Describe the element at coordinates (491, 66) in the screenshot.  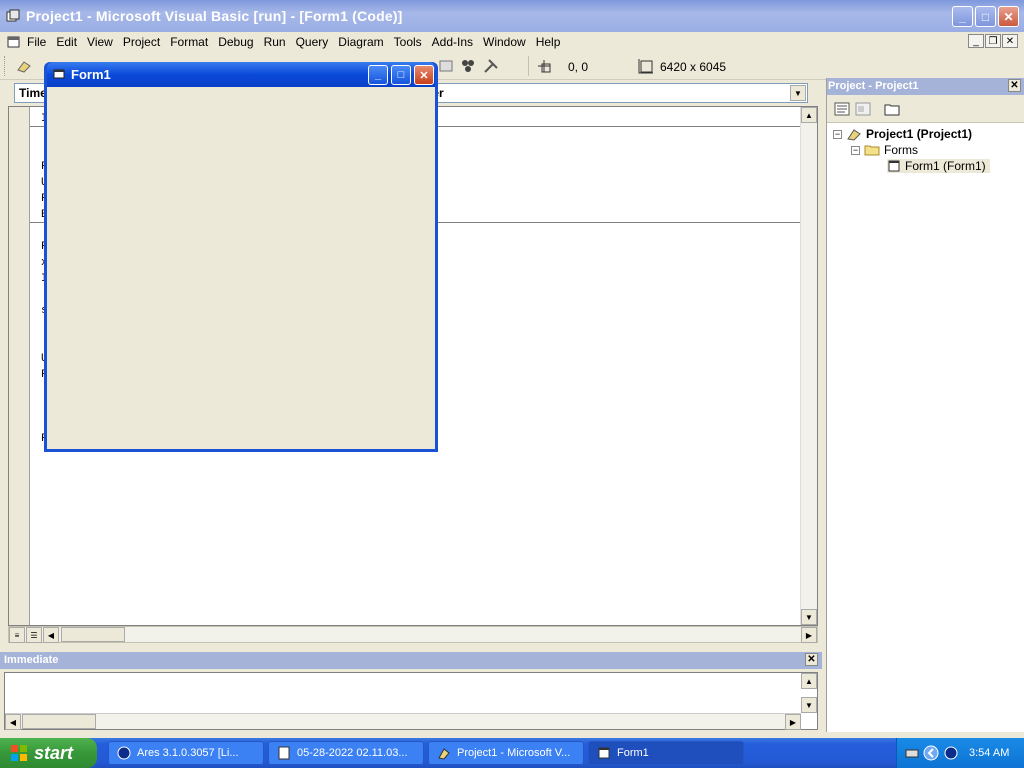
I see `tools-icon` at that location.